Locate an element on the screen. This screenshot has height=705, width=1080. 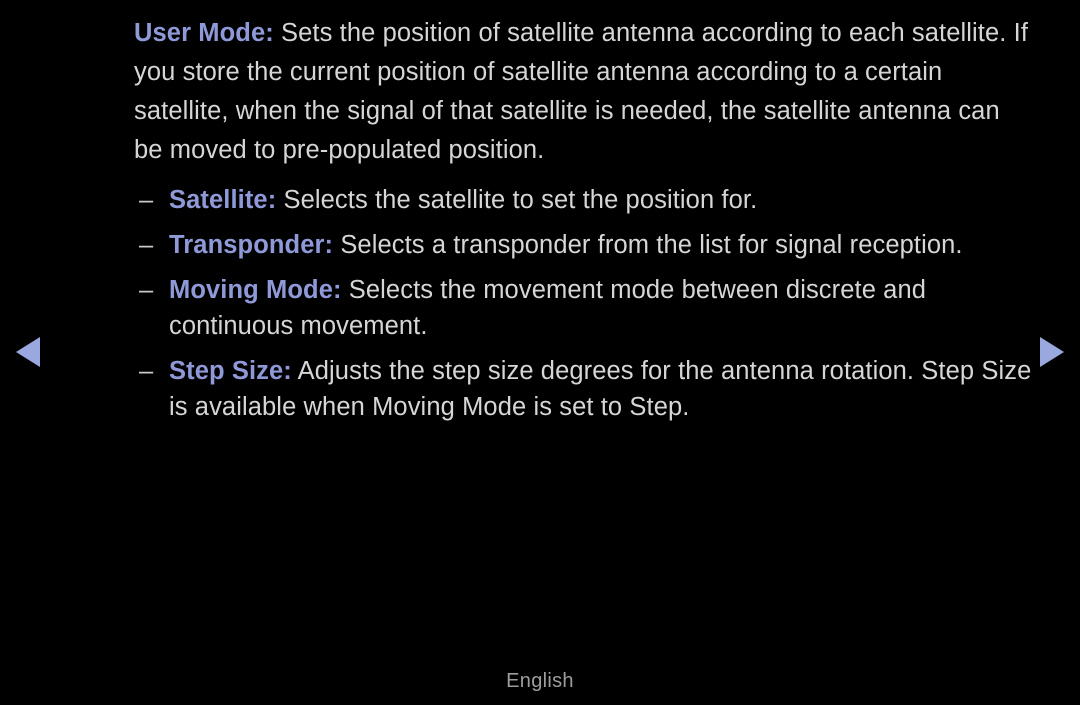
option-term: Transponder is located at coordinates (247, 245).